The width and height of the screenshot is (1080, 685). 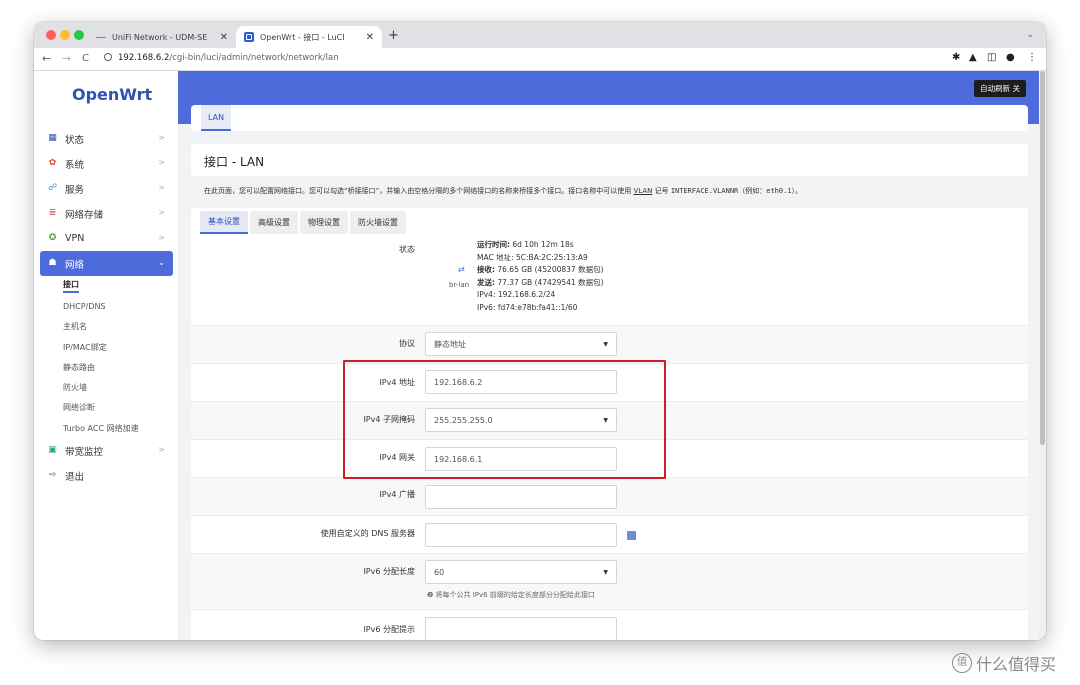 What do you see at coordinates (65, 35) in the screenshot?
I see `minimize-window-icon` at bounding box center [65, 35].